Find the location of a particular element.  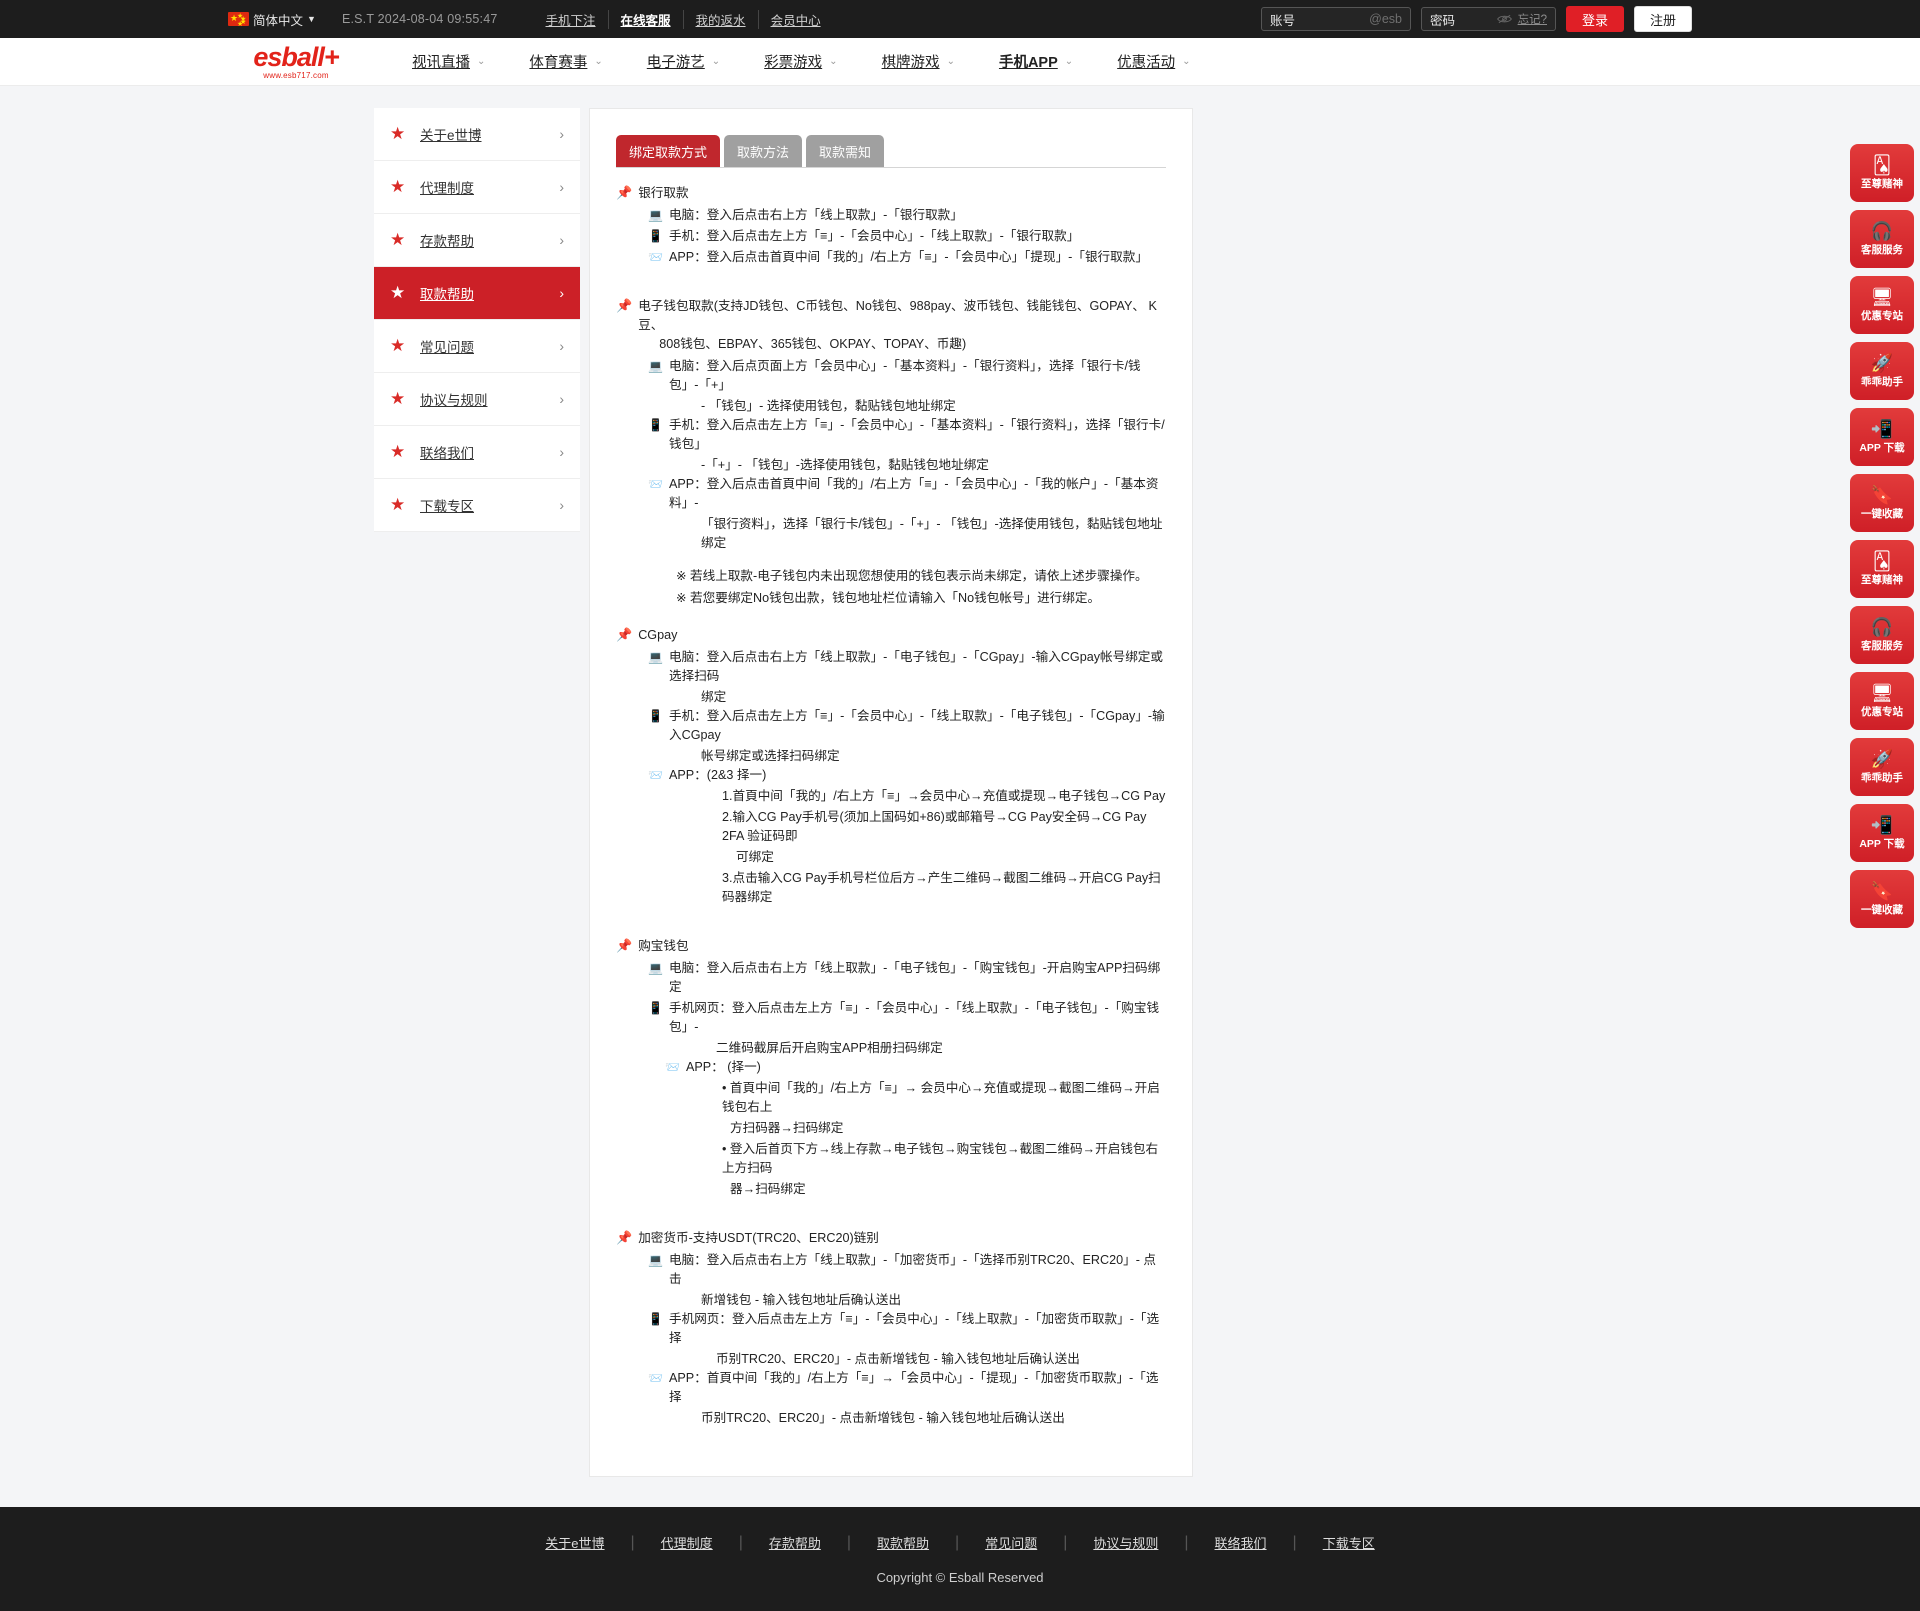

rail-button-assistant: 🚀 乖乖助手 is located at coordinates (1882, 371).